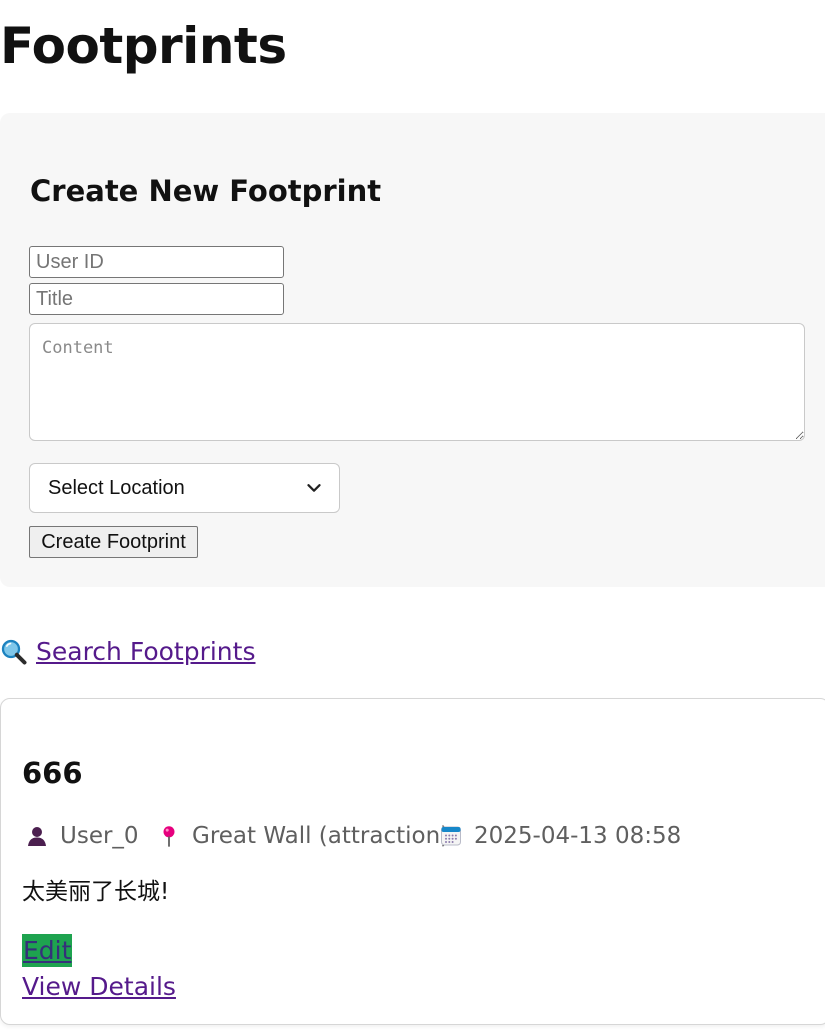  I want to click on chevron-down-icon, so click(314, 488).